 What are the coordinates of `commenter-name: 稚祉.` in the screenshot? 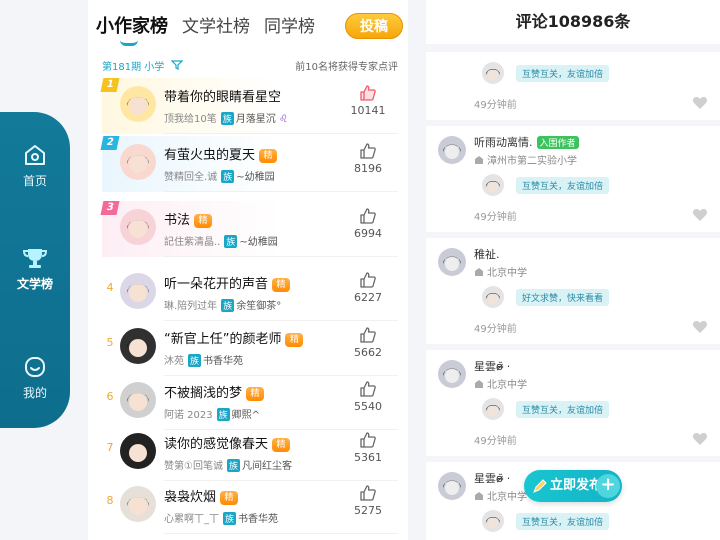 It's located at (487, 254).